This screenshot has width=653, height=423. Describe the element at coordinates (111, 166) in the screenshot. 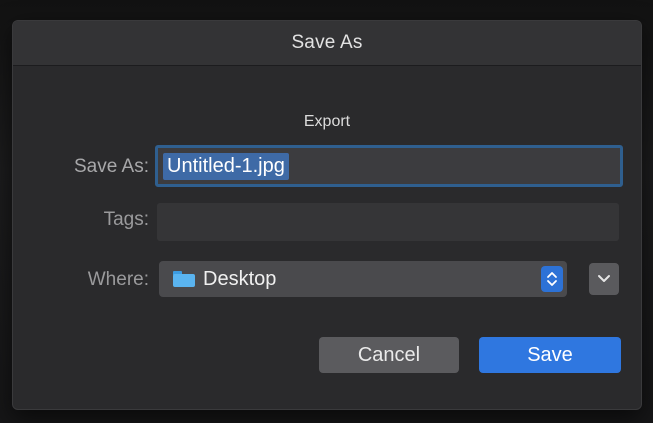

I see `save-as-label: Save As:` at that location.